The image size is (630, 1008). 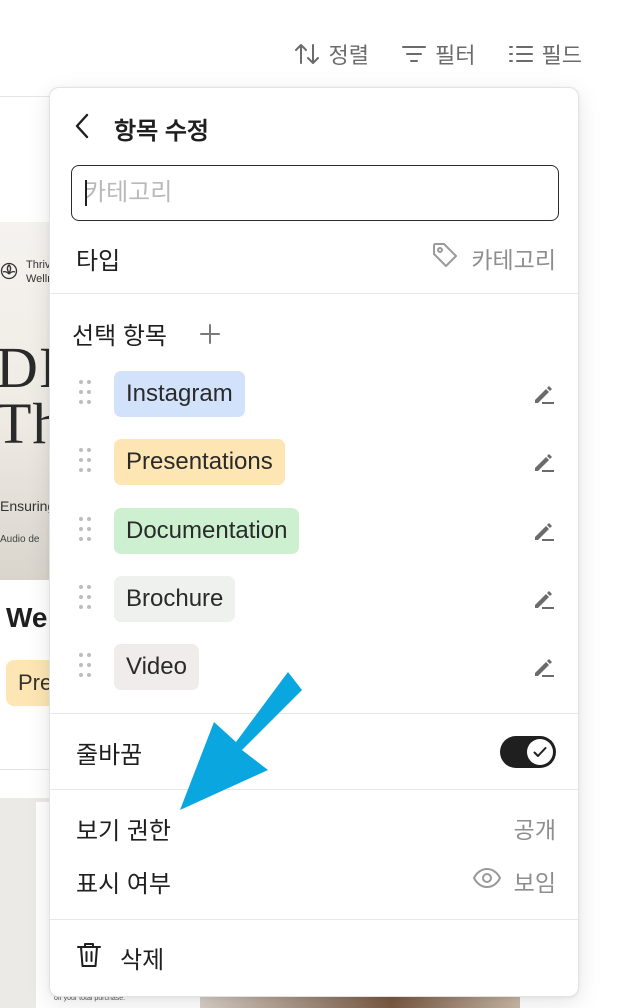 I want to click on type-value: 카테고리, so click(x=493, y=258).